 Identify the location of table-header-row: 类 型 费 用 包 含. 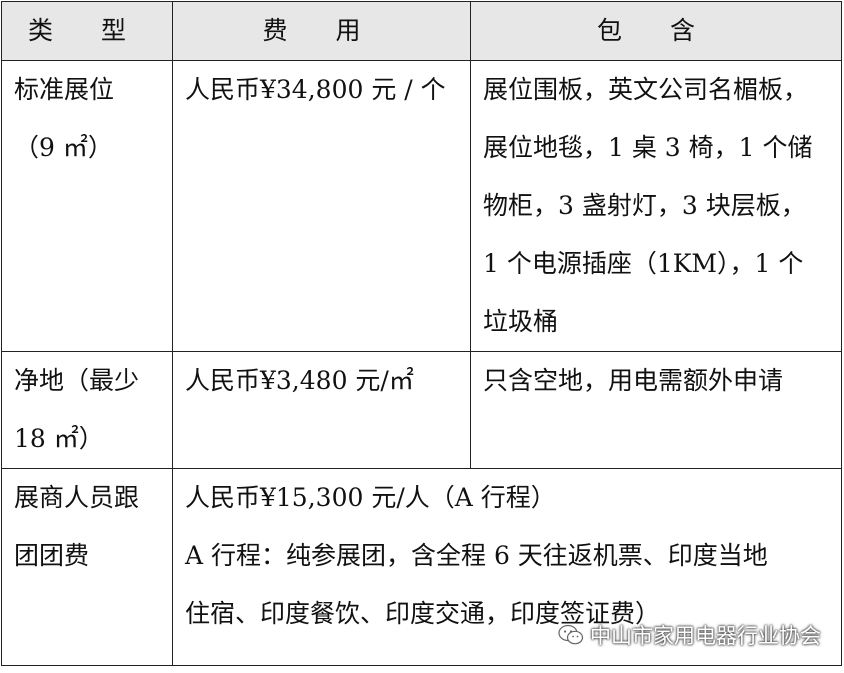
(421, 31).